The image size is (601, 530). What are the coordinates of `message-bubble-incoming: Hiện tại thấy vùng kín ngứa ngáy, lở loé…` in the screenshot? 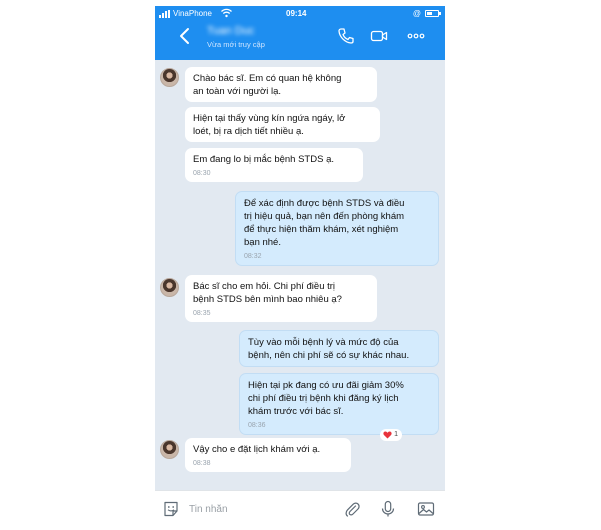 It's located at (282, 124).